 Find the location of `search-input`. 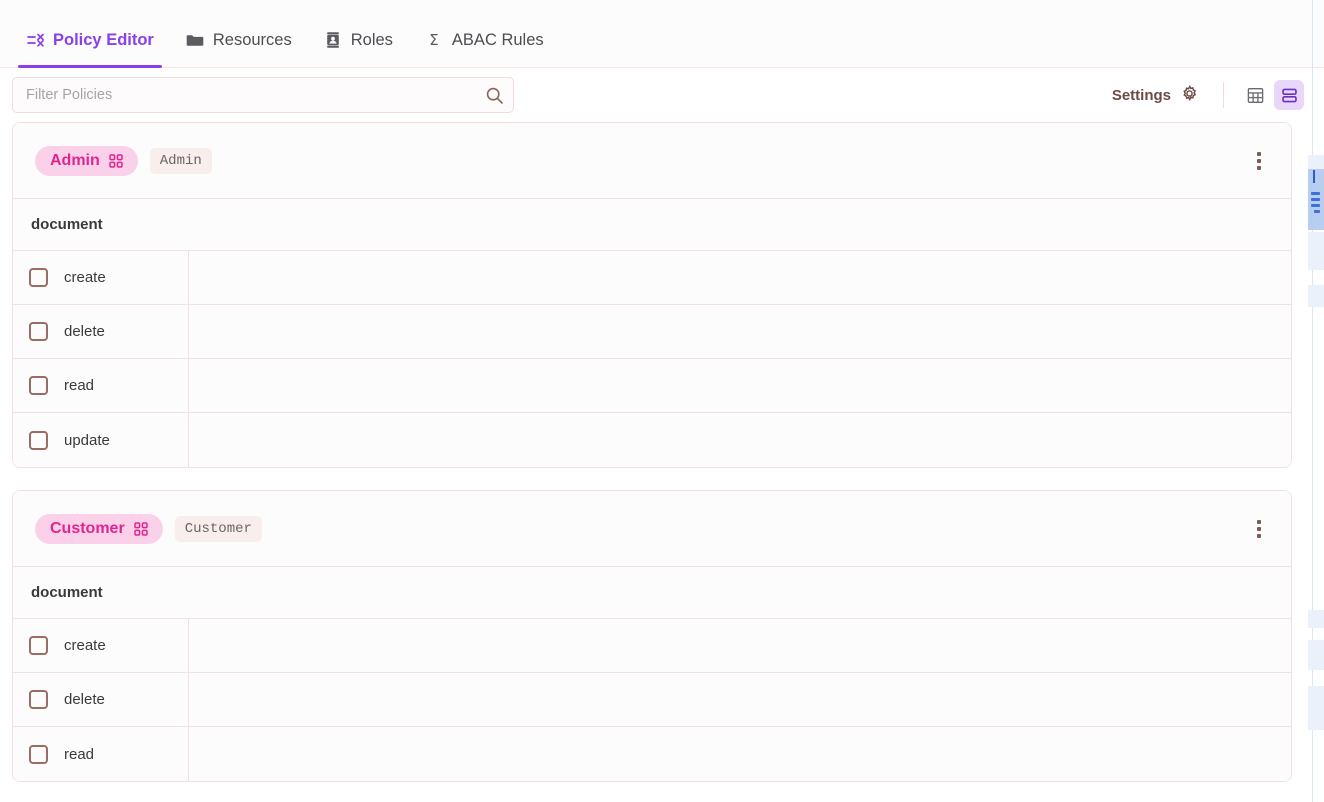

search-input is located at coordinates (263, 95).